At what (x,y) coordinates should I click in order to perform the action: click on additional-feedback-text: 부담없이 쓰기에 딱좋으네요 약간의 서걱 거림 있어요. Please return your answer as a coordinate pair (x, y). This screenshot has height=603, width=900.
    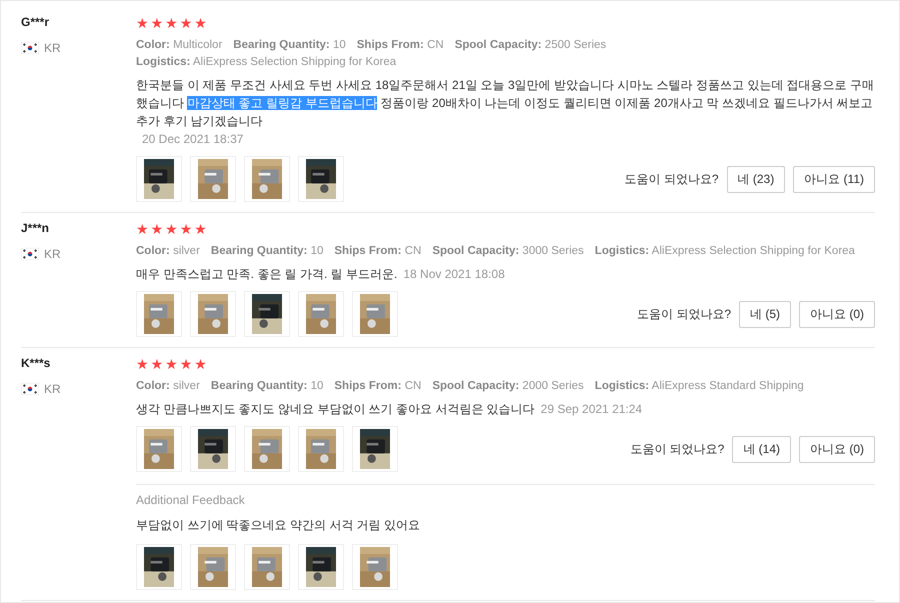
    Looking at the image, I should click on (278, 525).